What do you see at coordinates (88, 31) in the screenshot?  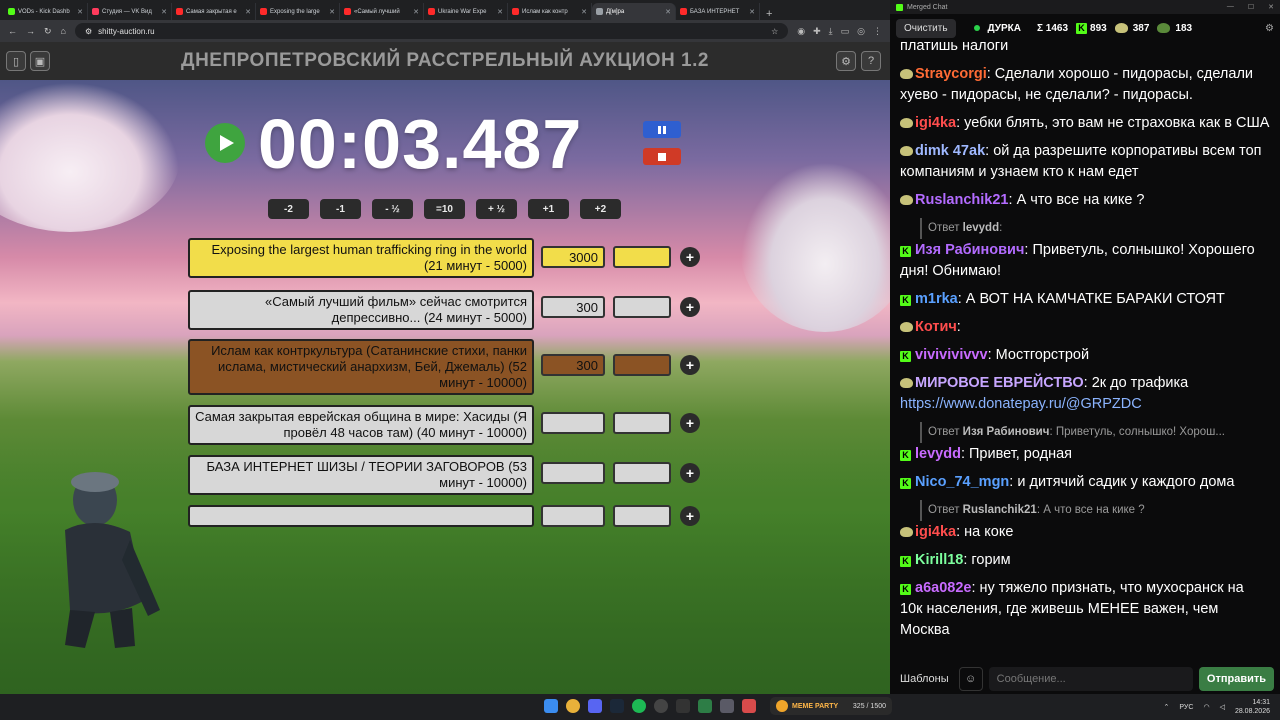 I see `site-info-icon: ⚙` at bounding box center [88, 31].